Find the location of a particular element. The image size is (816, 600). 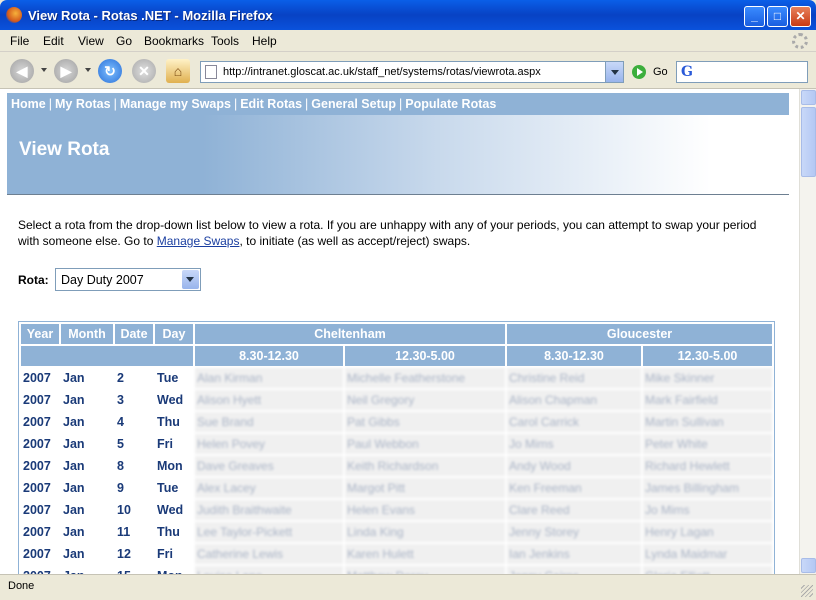

cell-staff-name: Alison Hyett is located at coordinates (269, 400).